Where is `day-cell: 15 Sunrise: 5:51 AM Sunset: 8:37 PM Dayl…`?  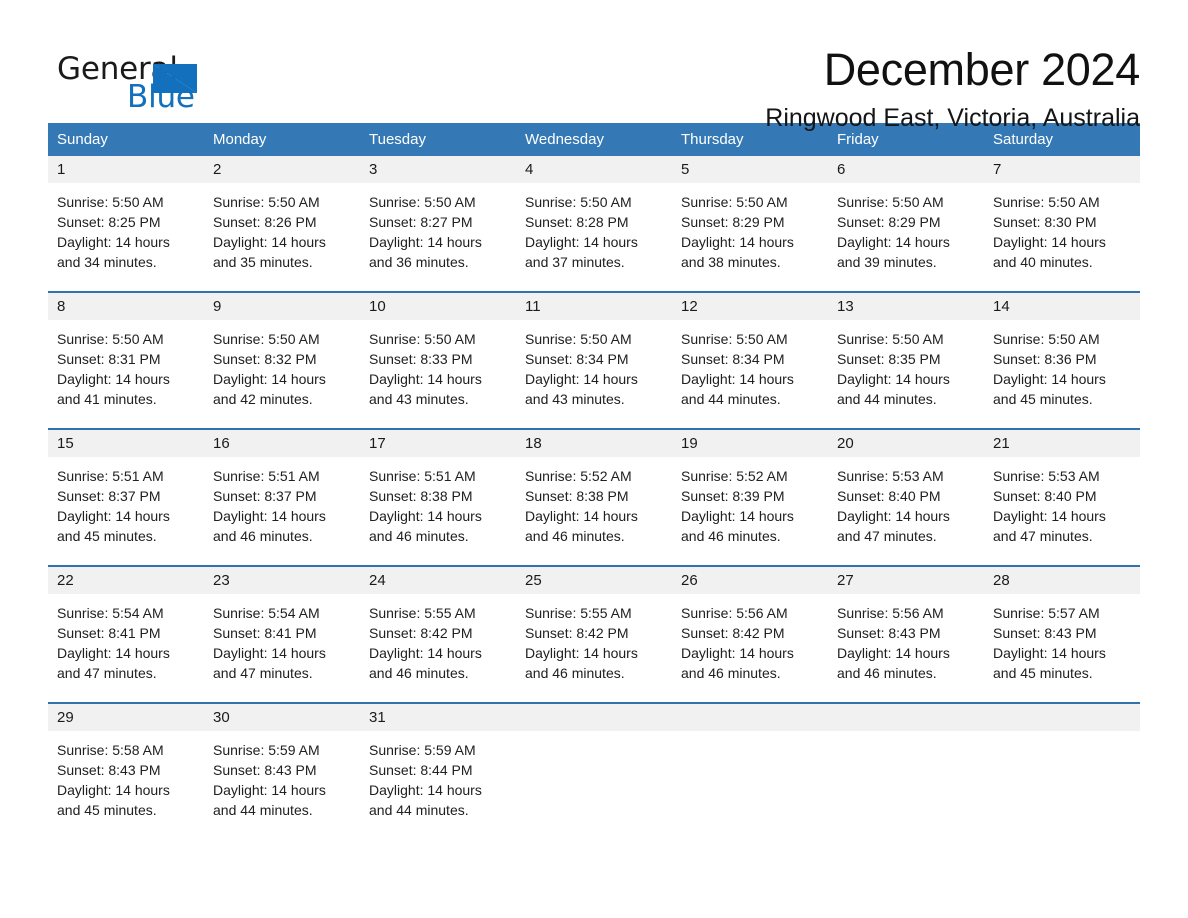 day-cell: 15 Sunrise: 5:51 AM Sunset: 8:37 PM Dayl… is located at coordinates (126, 487).